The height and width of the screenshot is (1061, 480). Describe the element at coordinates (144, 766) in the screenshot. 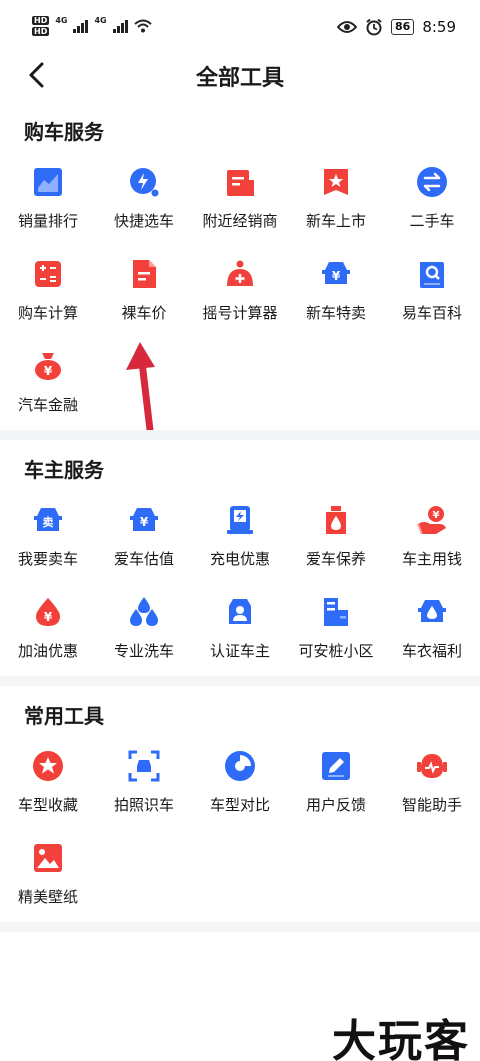

I see `scan-car-icon` at that location.